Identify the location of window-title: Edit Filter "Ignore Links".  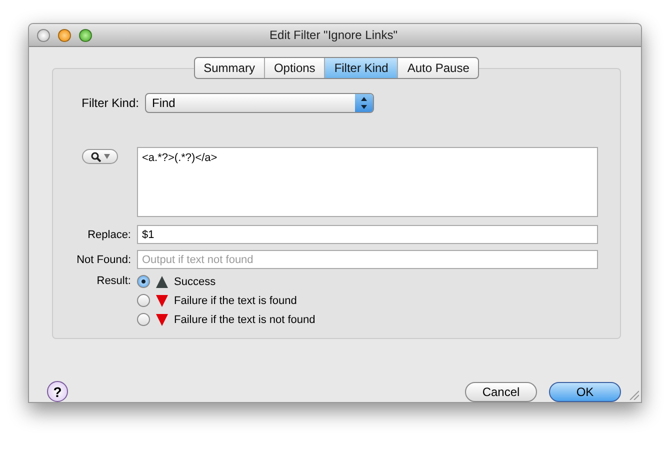
(334, 35).